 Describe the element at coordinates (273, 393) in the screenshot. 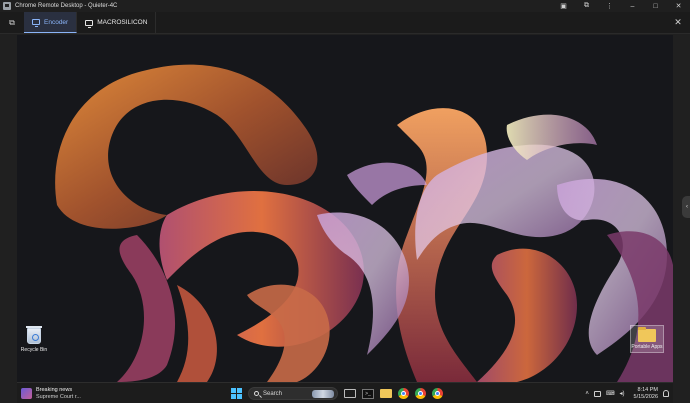

I see `search-label: Search` at that location.